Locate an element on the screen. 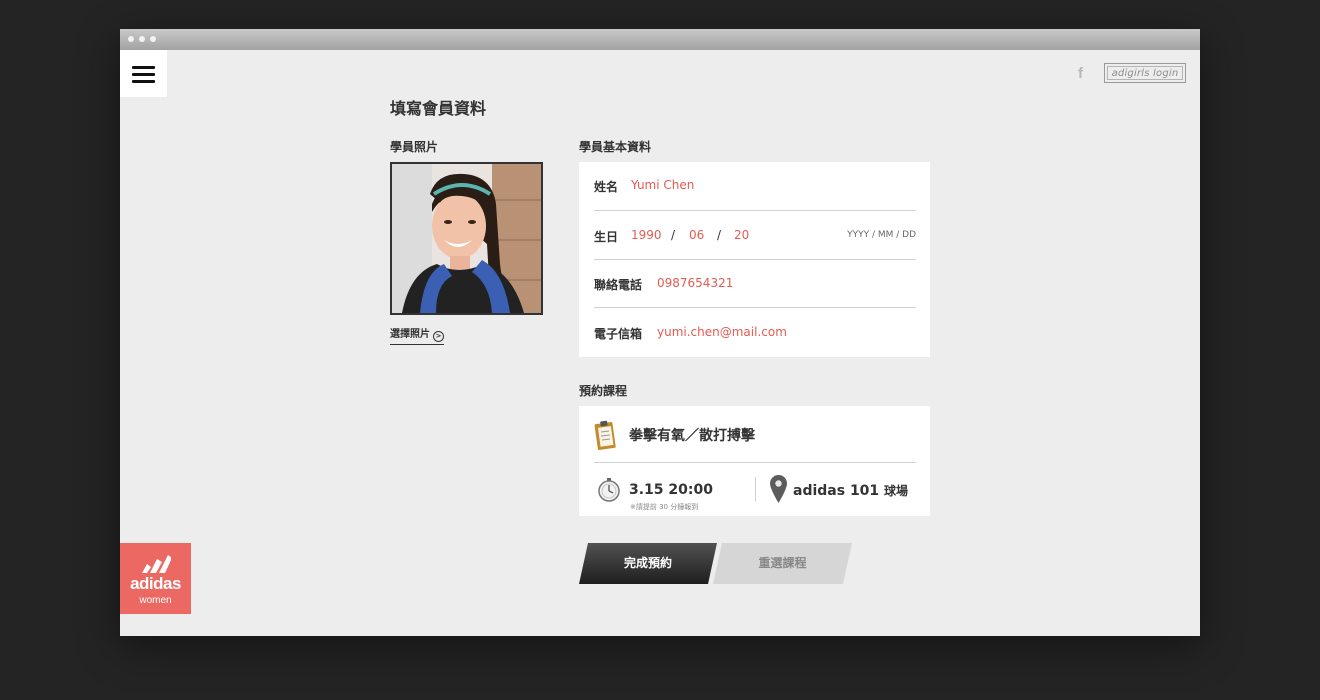  arrow-right-circle-icon: > is located at coordinates (438, 336).